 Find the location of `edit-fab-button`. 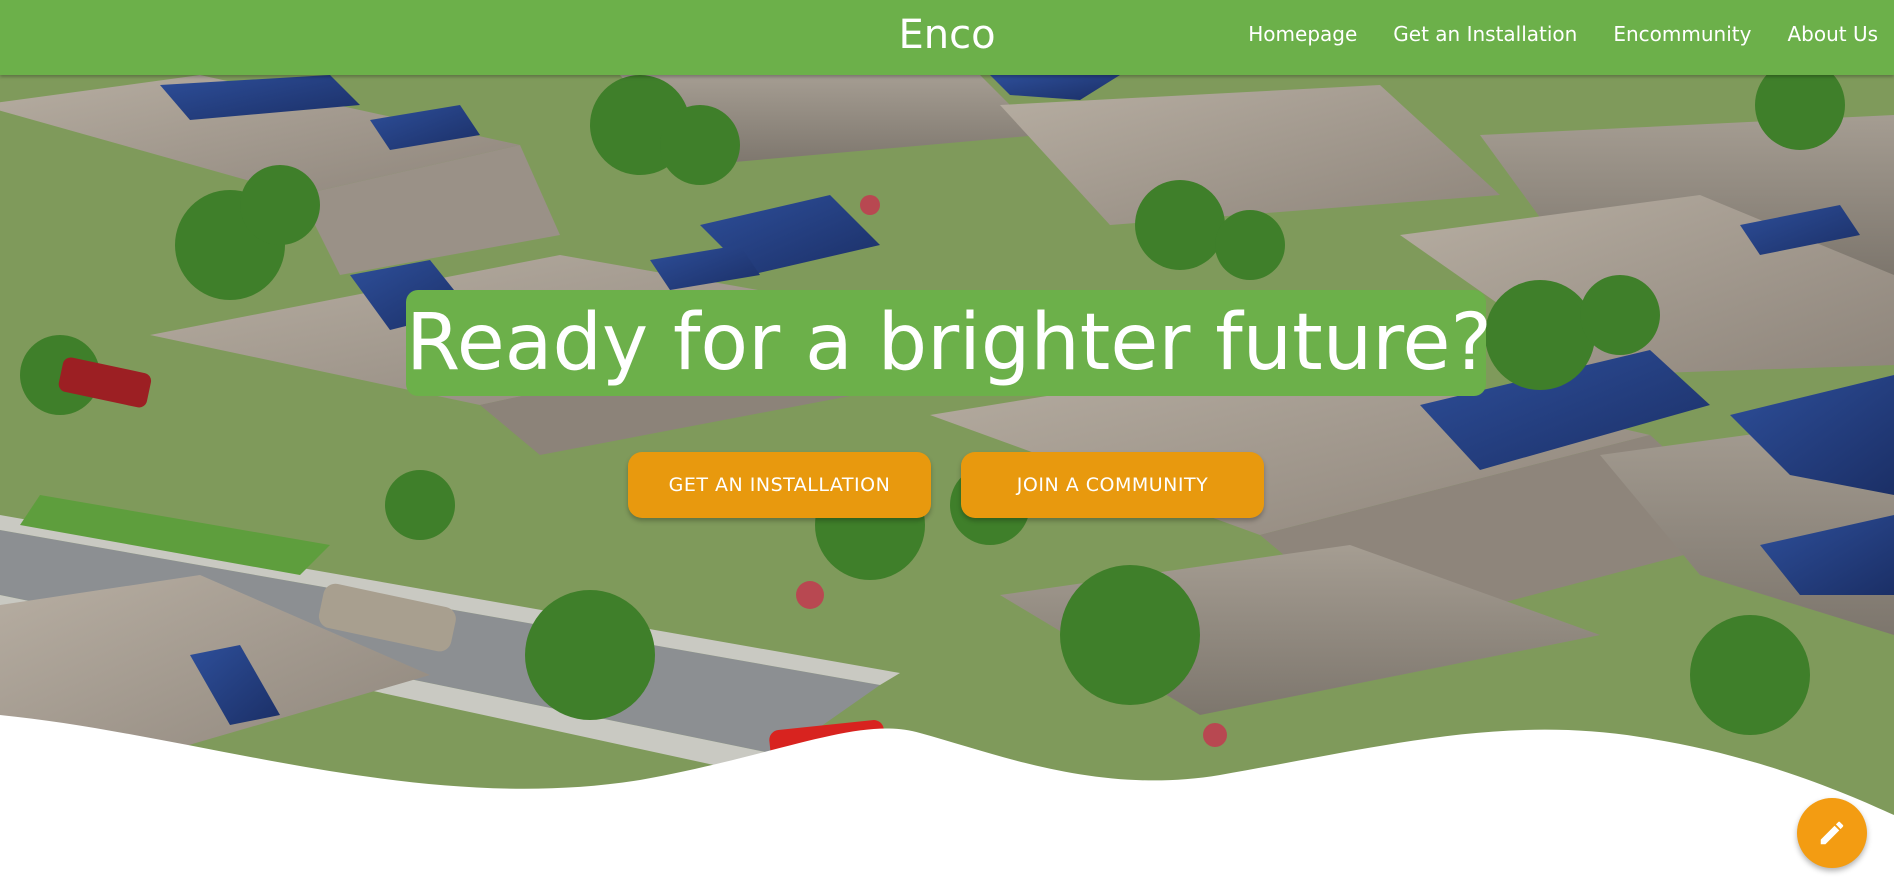

edit-fab-button is located at coordinates (1832, 833).